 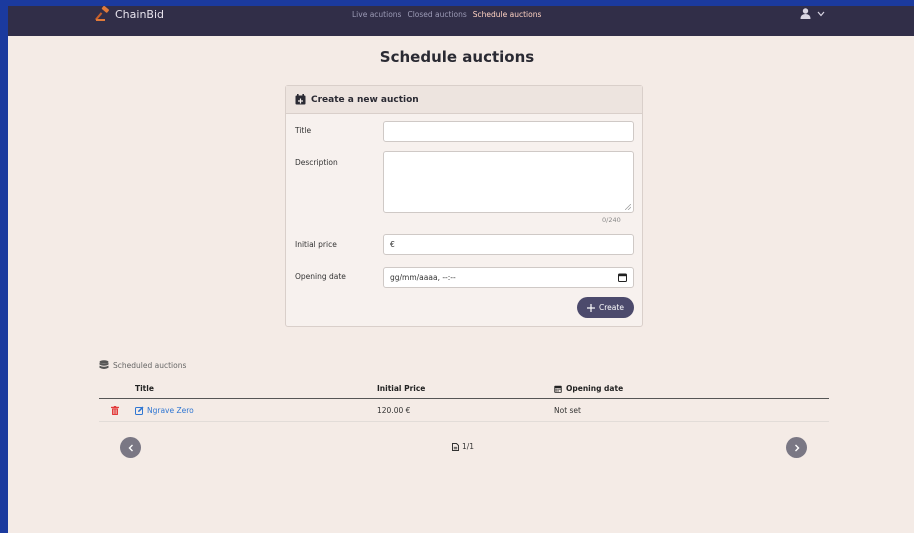 I want to click on chevron-right-icon, so click(x=796, y=447).